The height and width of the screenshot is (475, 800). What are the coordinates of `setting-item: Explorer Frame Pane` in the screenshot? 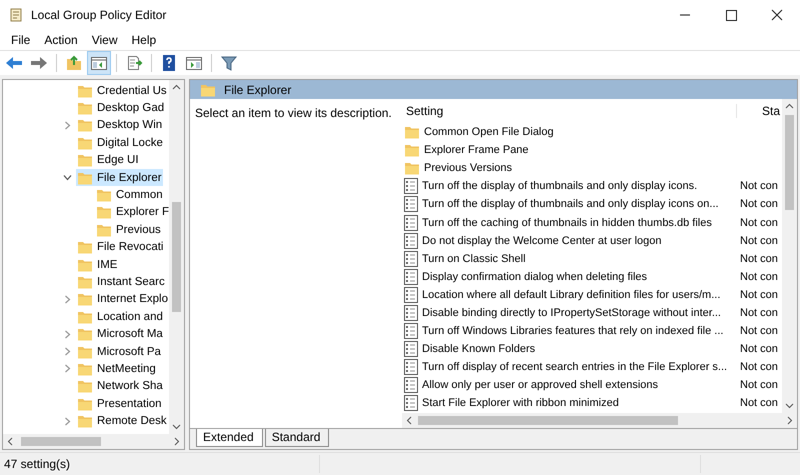 It's located at (570, 150).